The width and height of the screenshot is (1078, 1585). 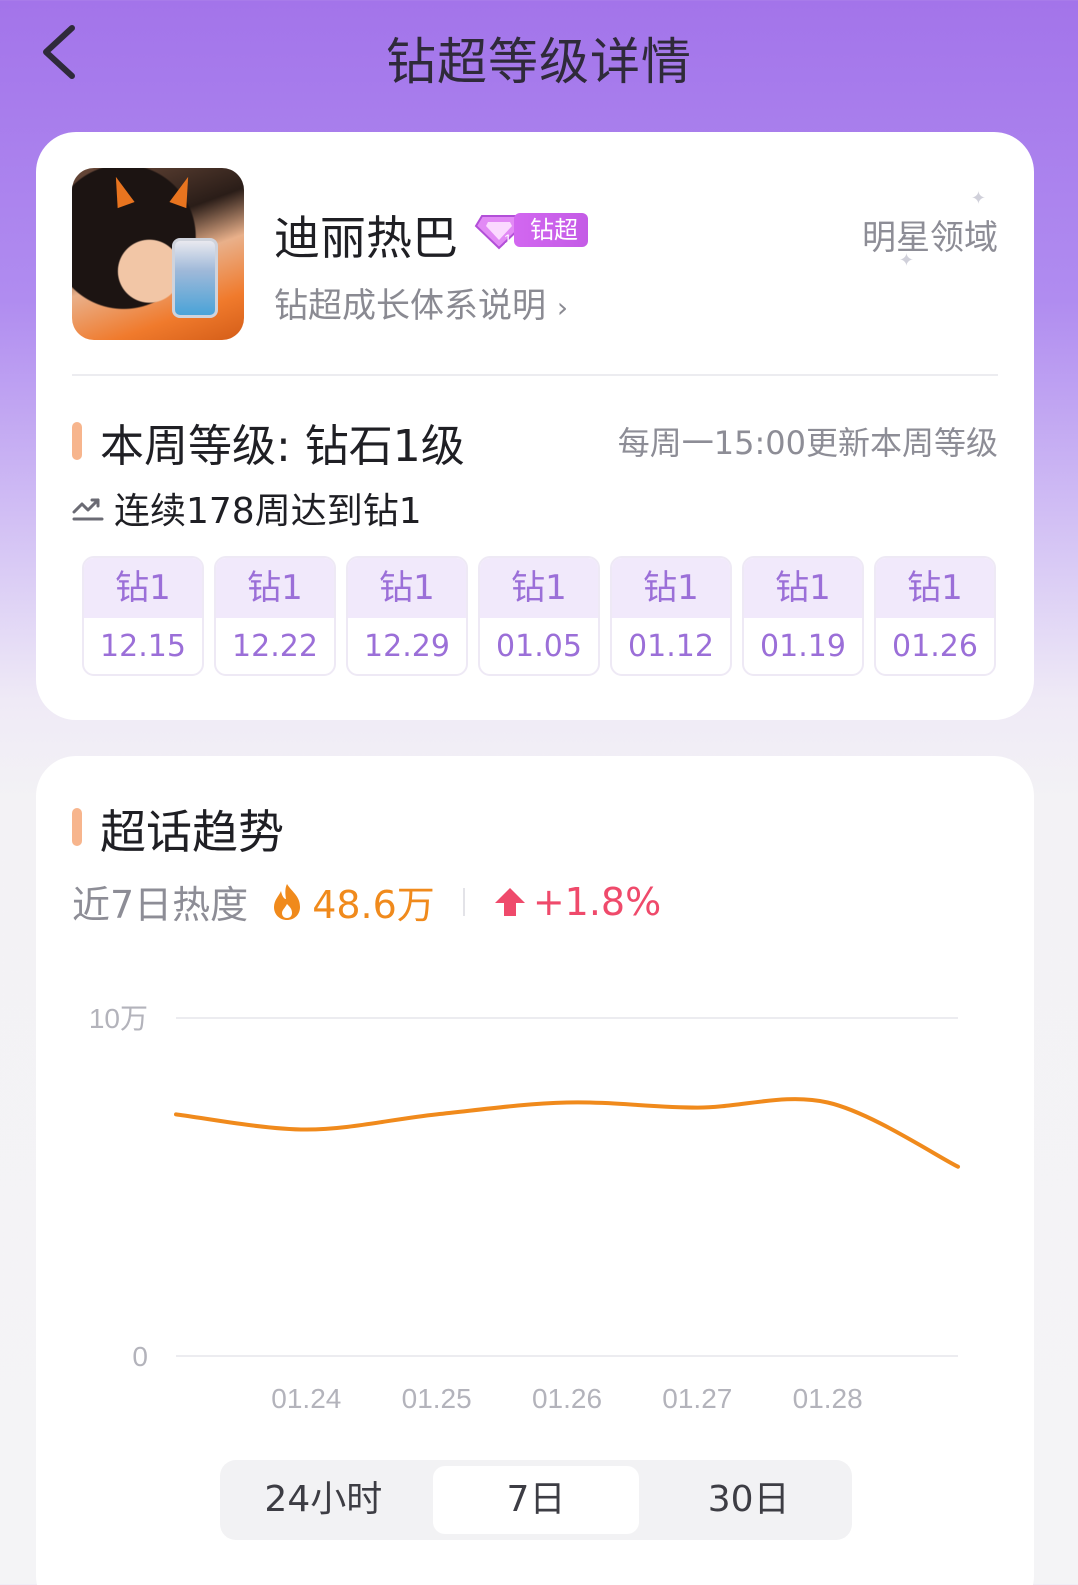 I want to click on week-date: 12.22, so click(x=275, y=646).